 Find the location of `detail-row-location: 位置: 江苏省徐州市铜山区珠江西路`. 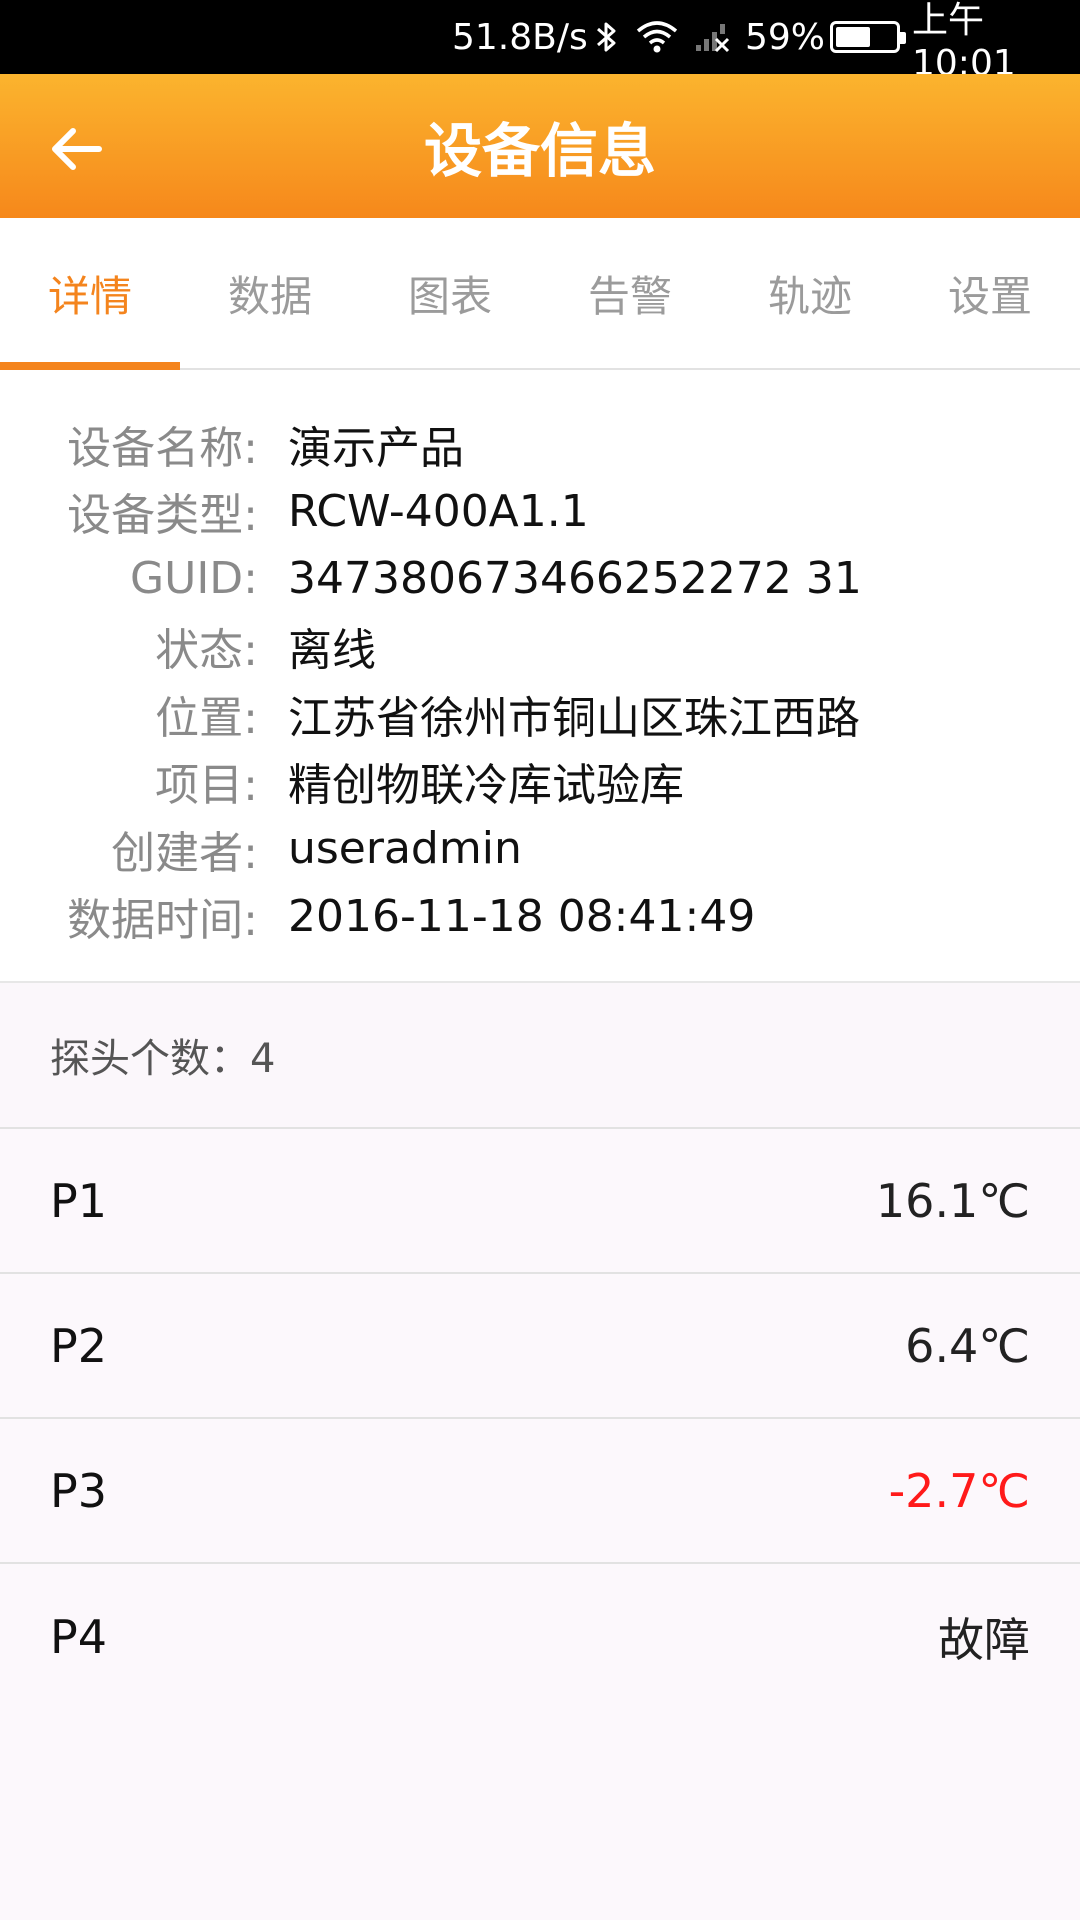

detail-row-location: 位置: 江苏省徐州市铜山区珠江西路 is located at coordinates (540, 714).